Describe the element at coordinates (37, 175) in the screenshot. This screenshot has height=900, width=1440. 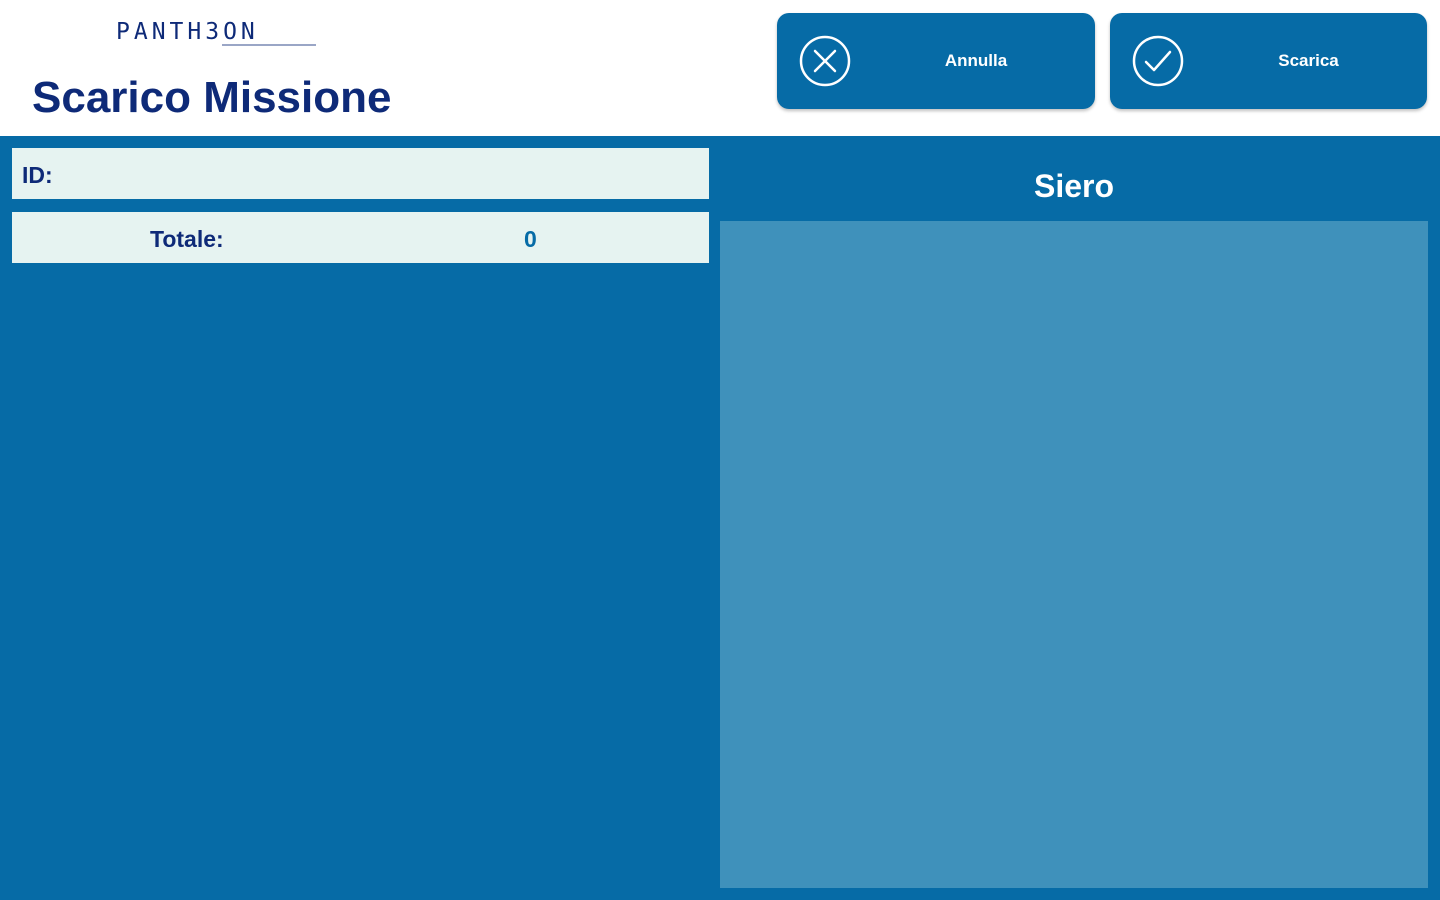
I see `id-label: ID:` at that location.